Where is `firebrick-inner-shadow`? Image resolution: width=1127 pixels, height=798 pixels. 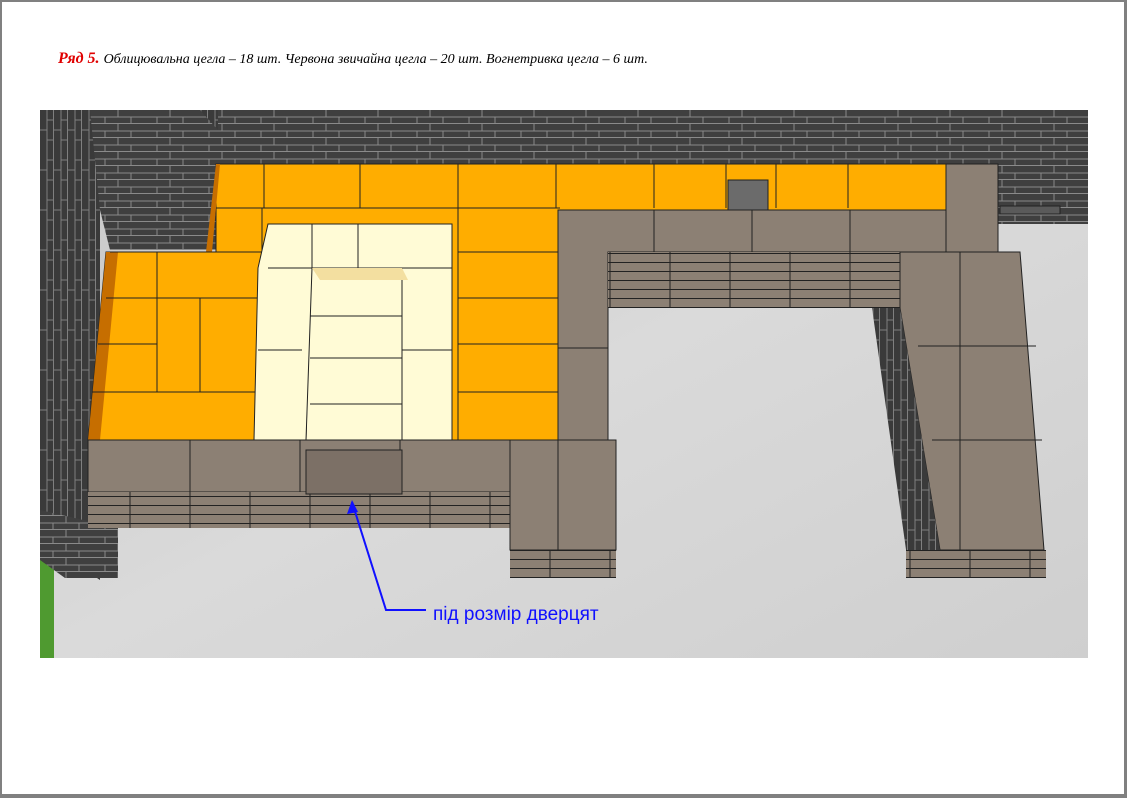
firebrick-inner-shadow is located at coordinates (360, 274).